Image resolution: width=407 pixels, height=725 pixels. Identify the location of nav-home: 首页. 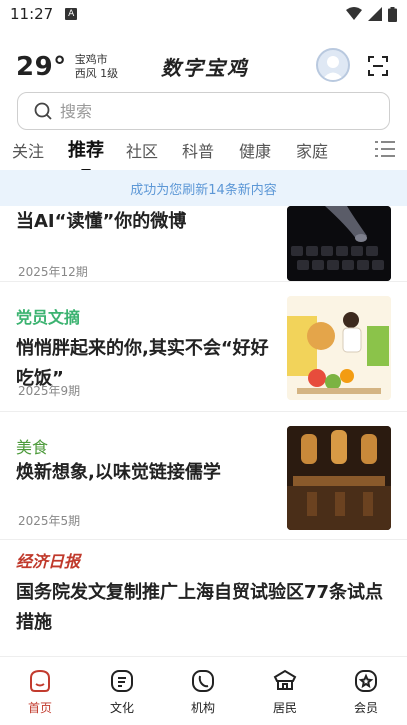
(40, 691).